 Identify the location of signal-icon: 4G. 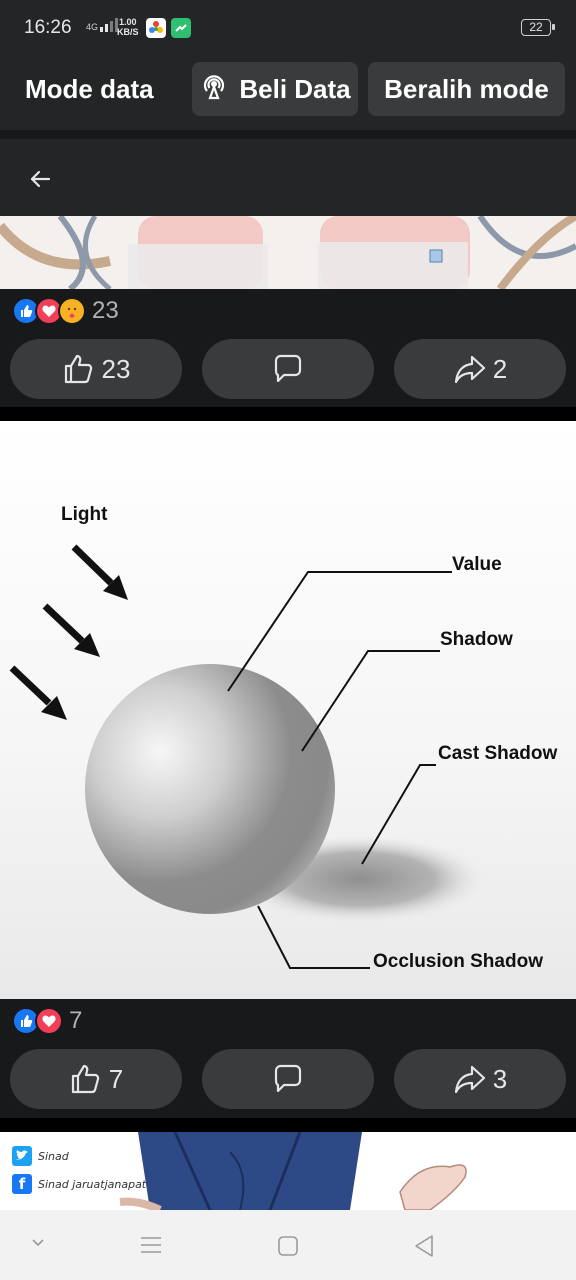
(102, 25).